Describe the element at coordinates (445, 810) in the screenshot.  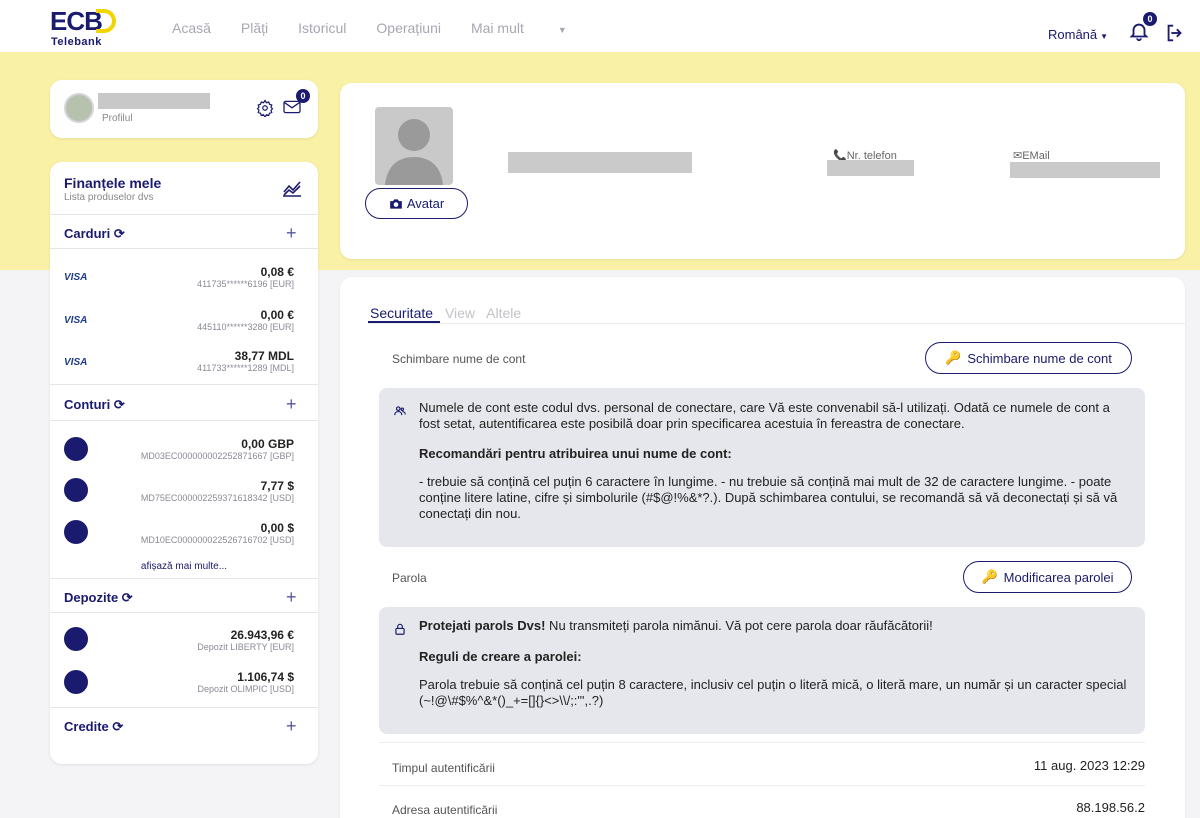
I see `auth-address-label: Adresa autentificării` at that location.